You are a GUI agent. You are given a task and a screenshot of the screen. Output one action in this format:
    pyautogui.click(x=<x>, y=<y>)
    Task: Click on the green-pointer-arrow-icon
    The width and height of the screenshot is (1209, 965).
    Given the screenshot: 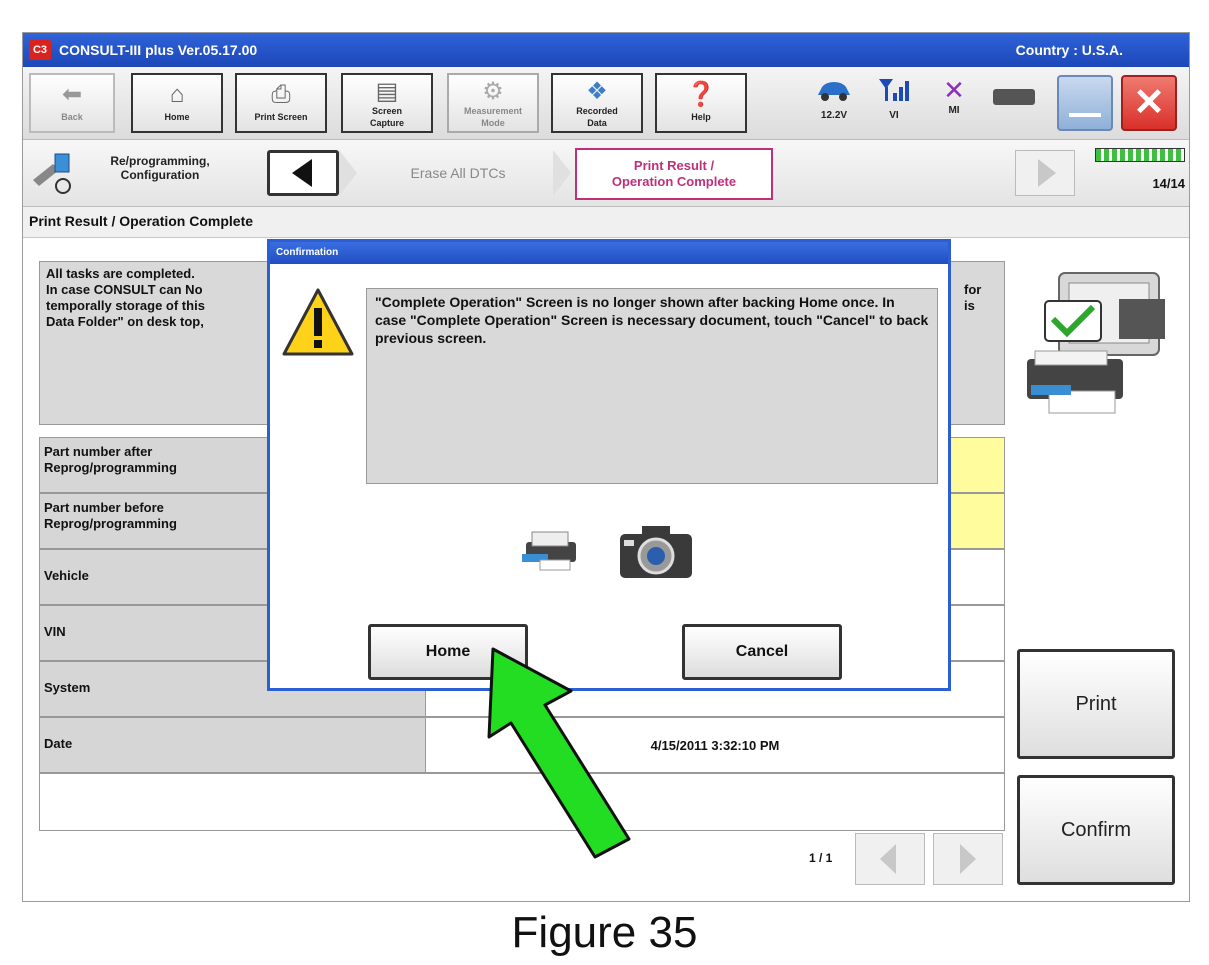 What is the action you would take?
    pyautogui.click(x=559, y=753)
    